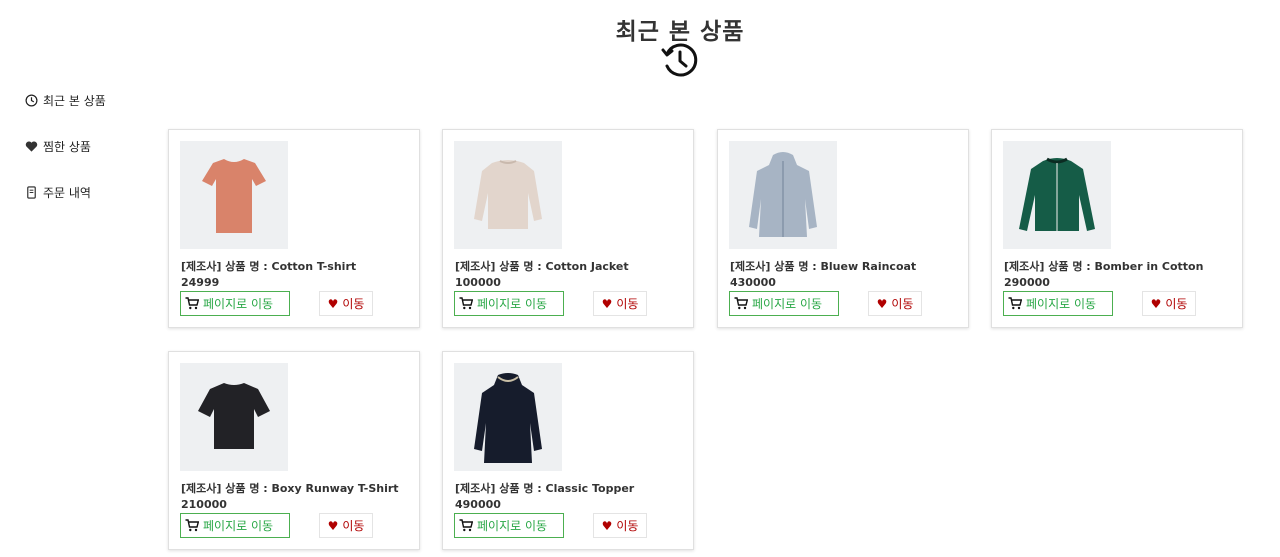 Image resolution: width=1280 pixels, height=557 pixels. What do you see at coordinates (31, 146) in the screenshot?
I see `heart-icon` at bounding box center [31, 146].